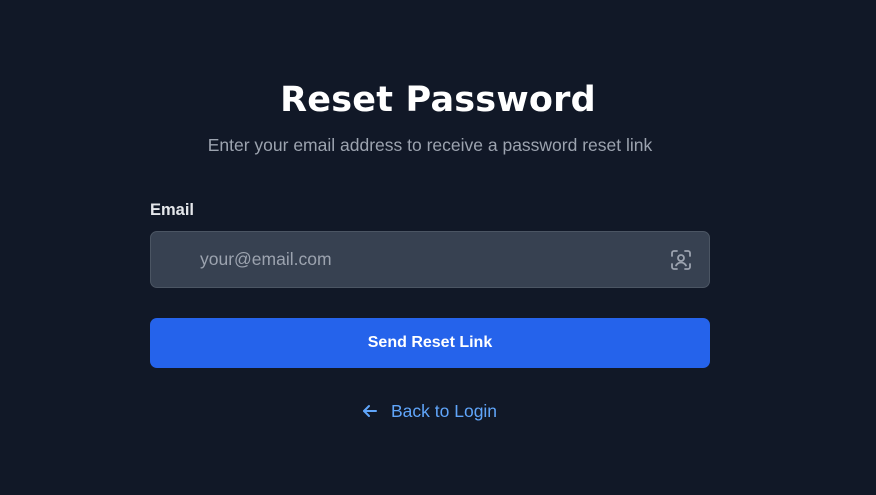  I want to click on page-title: Reset Password, so click(438, 100).